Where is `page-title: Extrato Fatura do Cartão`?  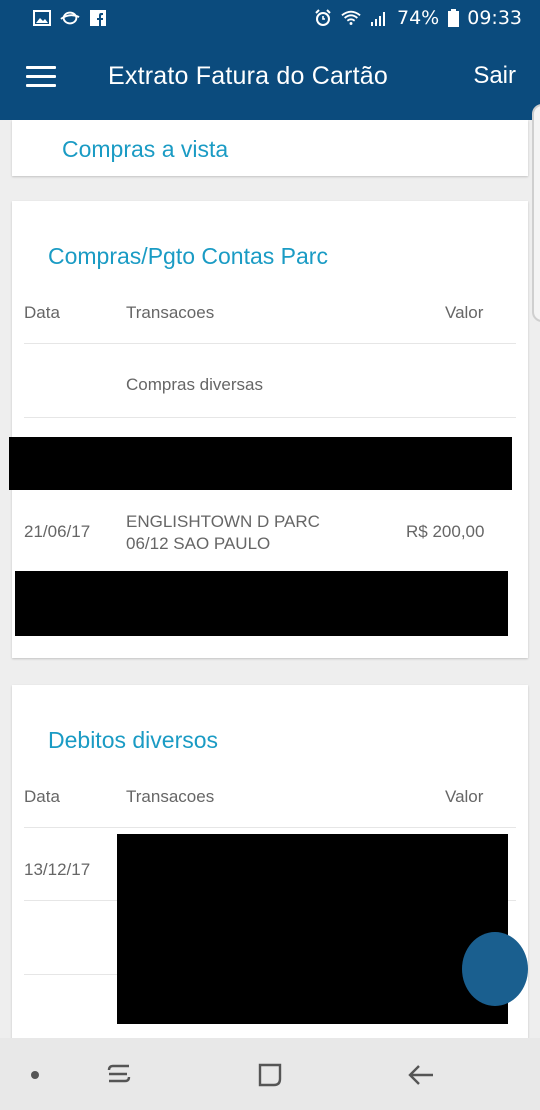
page-title: Extrato Fatura do Cartão is located at coordinates (248, 76).